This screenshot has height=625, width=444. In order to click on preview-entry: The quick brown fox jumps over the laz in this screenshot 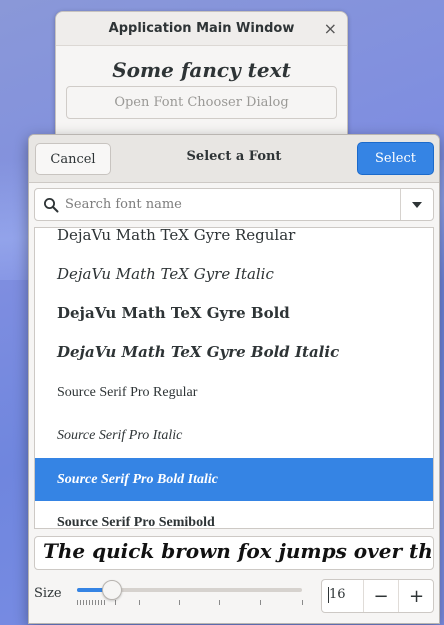, I will do `click(234, 553)`.